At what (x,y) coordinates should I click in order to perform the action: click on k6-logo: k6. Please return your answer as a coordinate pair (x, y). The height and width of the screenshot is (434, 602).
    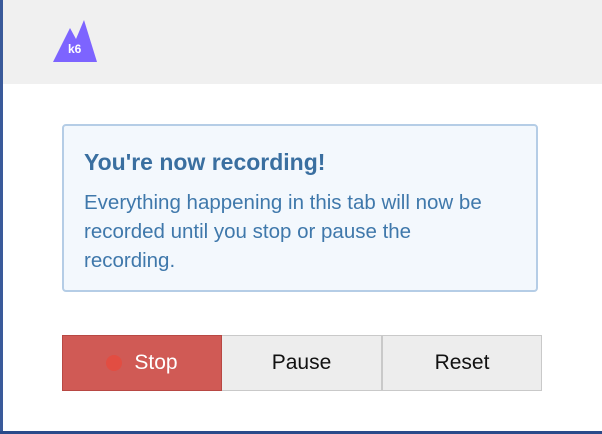
    Looking at the image, I should click on (75, 42).